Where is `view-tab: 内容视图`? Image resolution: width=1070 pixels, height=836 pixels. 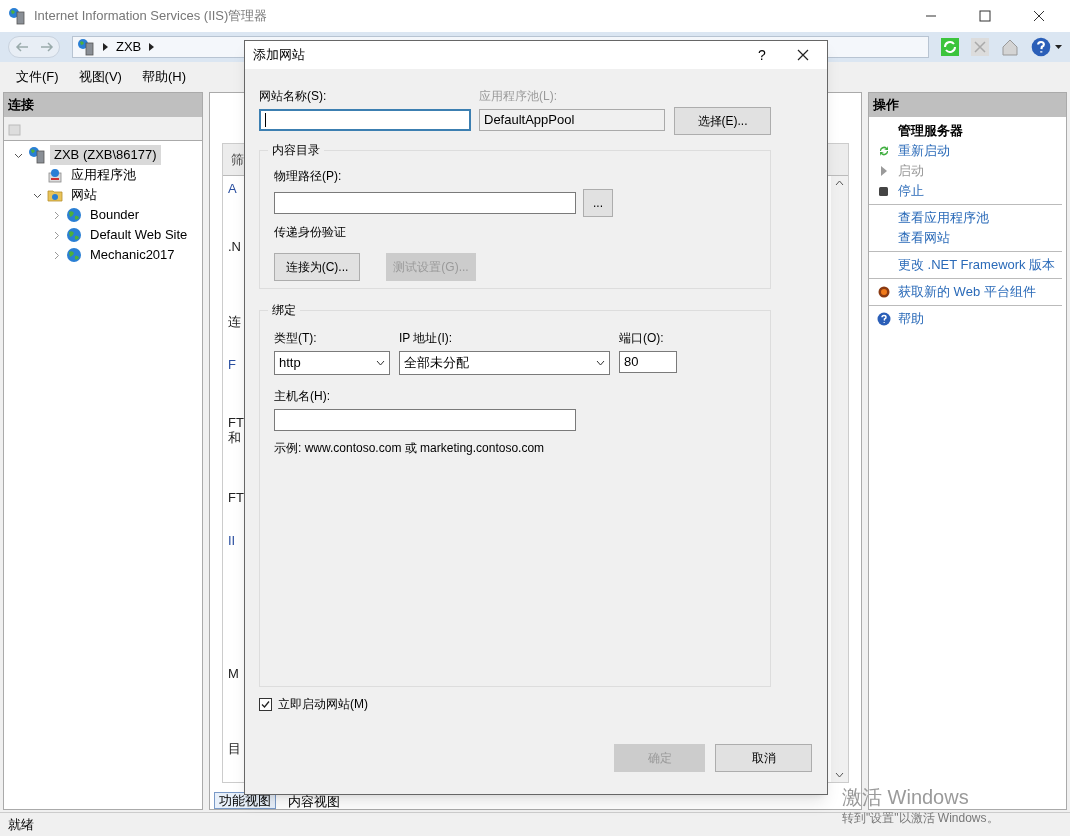
view-tab: 内容视图 is located at coordinates (314, 801).